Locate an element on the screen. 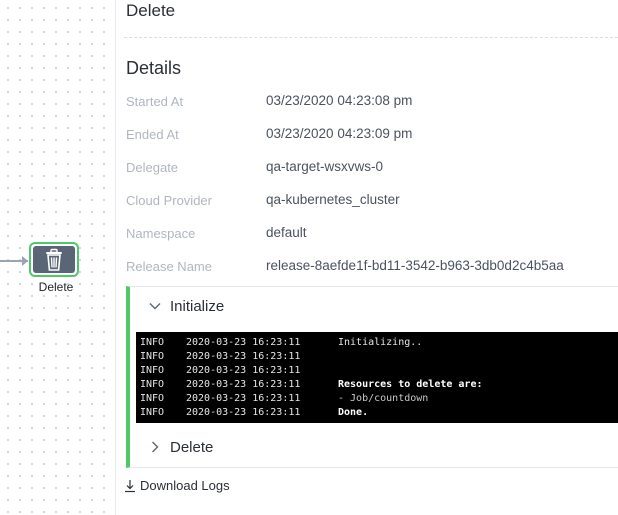  section-toggle-initialize: Initialize is located at coordinates (186, 306).